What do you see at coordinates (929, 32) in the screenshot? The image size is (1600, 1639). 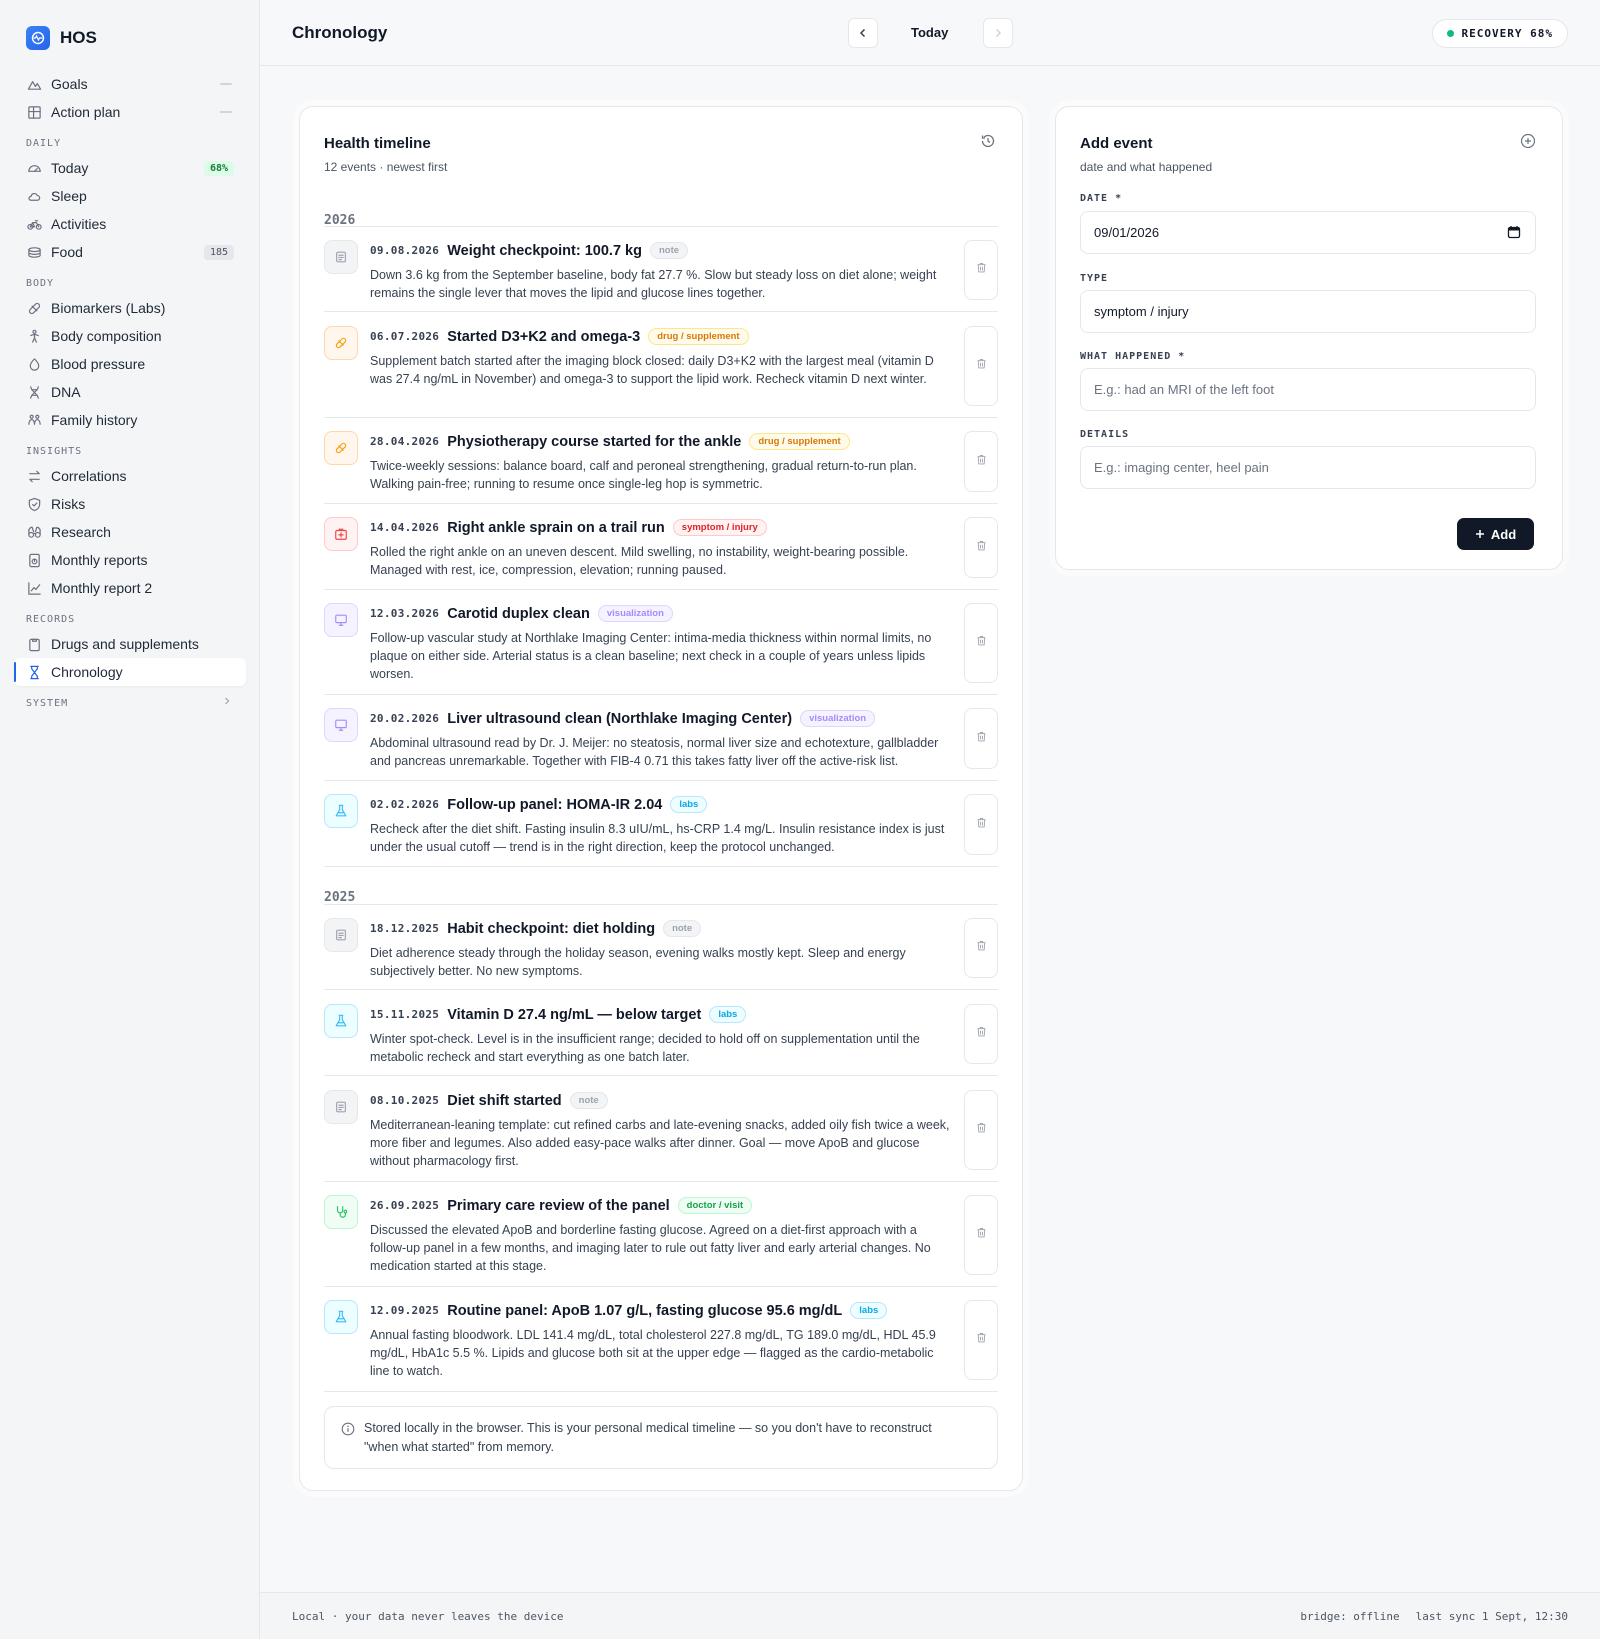 I see `current-day-label: Today` at bounding box center [929, 32].